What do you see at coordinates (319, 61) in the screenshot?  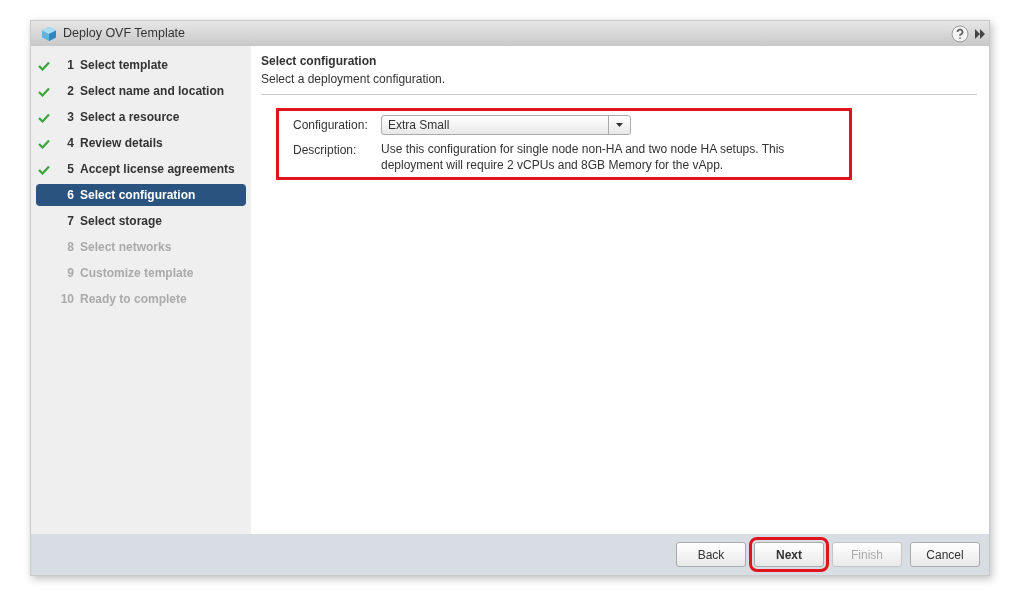 I see `page-title: Select configuration` at bounding box center [319, 61].